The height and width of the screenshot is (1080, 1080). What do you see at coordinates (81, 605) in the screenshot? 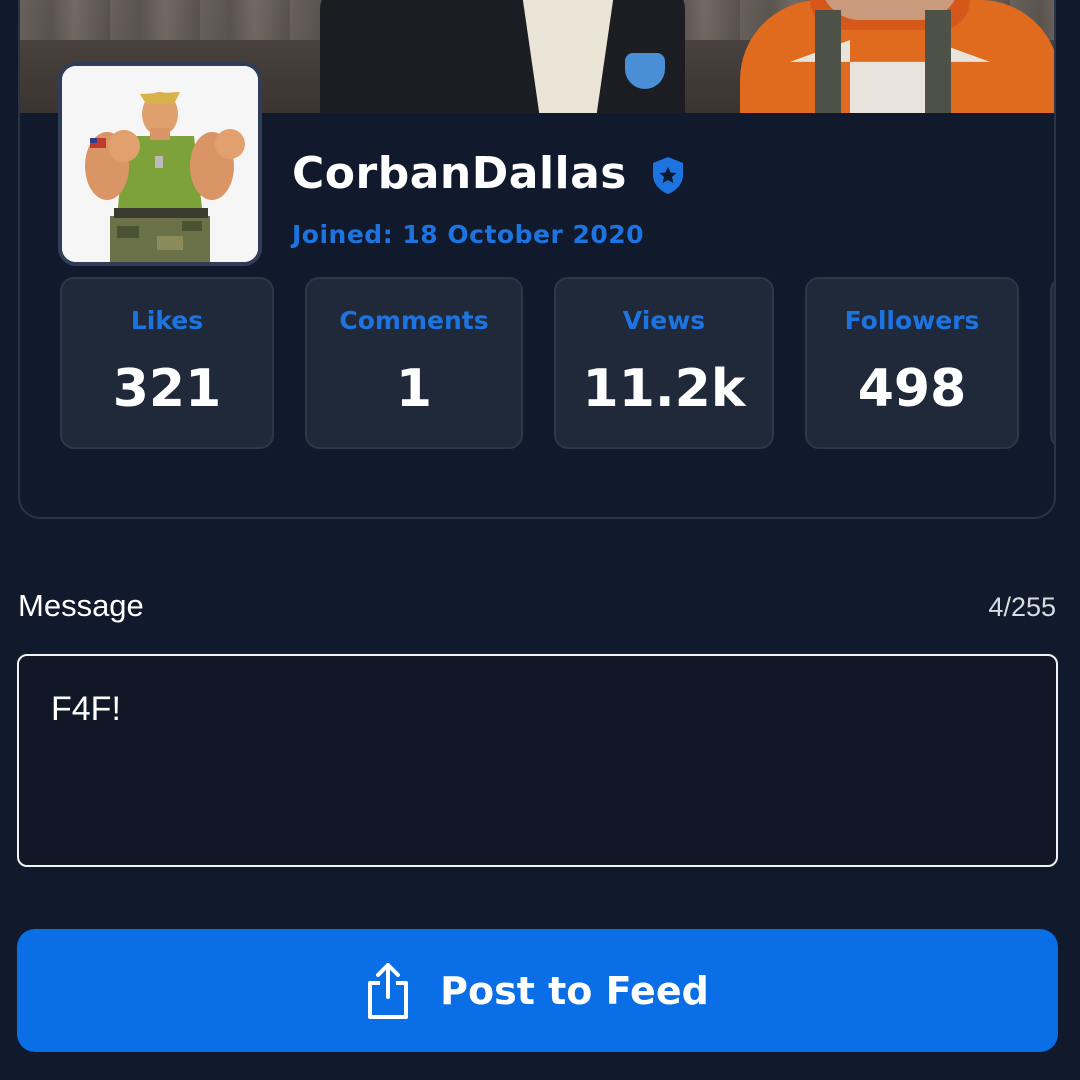
I see `message-label: Message` at bounding box center [81, 605].